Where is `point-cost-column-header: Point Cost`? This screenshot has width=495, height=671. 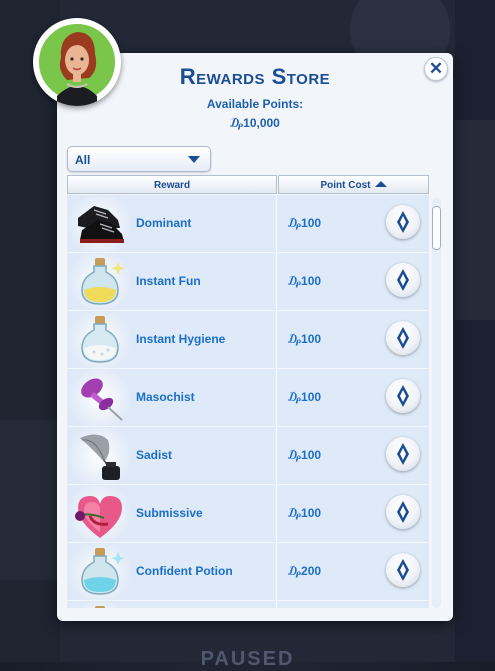 point-cost-column-header: Point Cost is located at coordinates (353, 184).